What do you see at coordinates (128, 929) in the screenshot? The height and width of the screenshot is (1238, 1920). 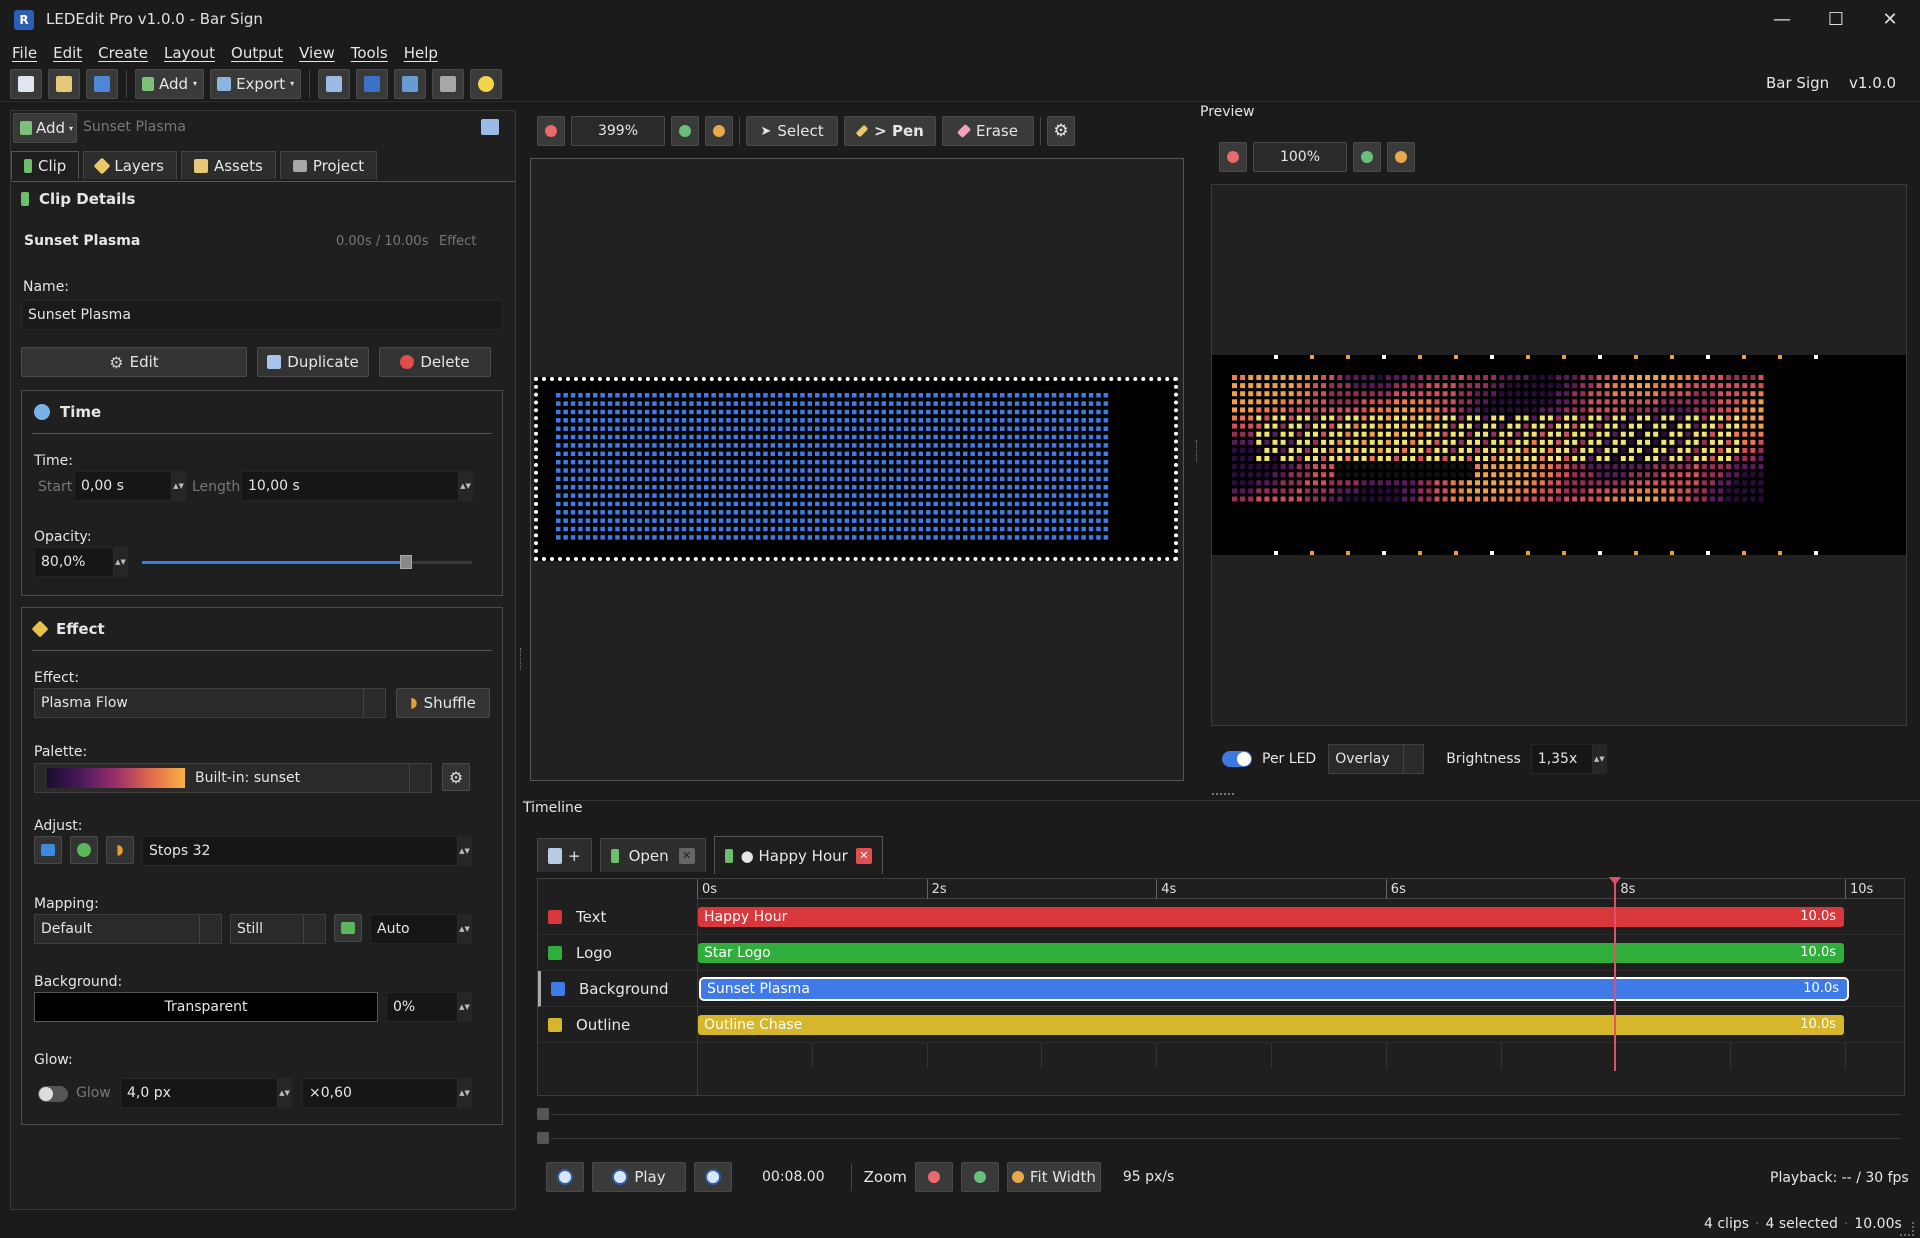 I see `mapping-select: Default` at bounding box center [128, 929].